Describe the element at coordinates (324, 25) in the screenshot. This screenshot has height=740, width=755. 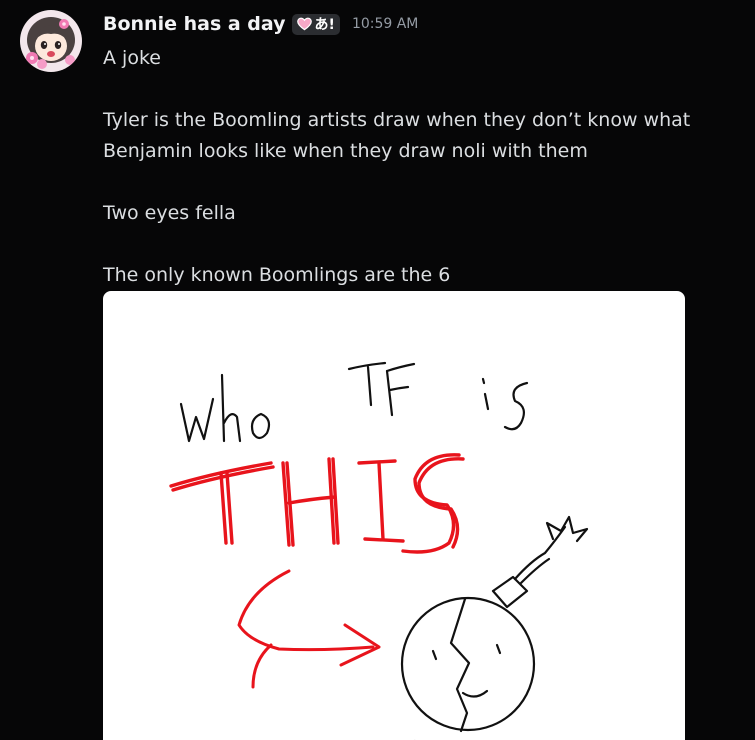
I see `server-tag-text: あ!` at that location.